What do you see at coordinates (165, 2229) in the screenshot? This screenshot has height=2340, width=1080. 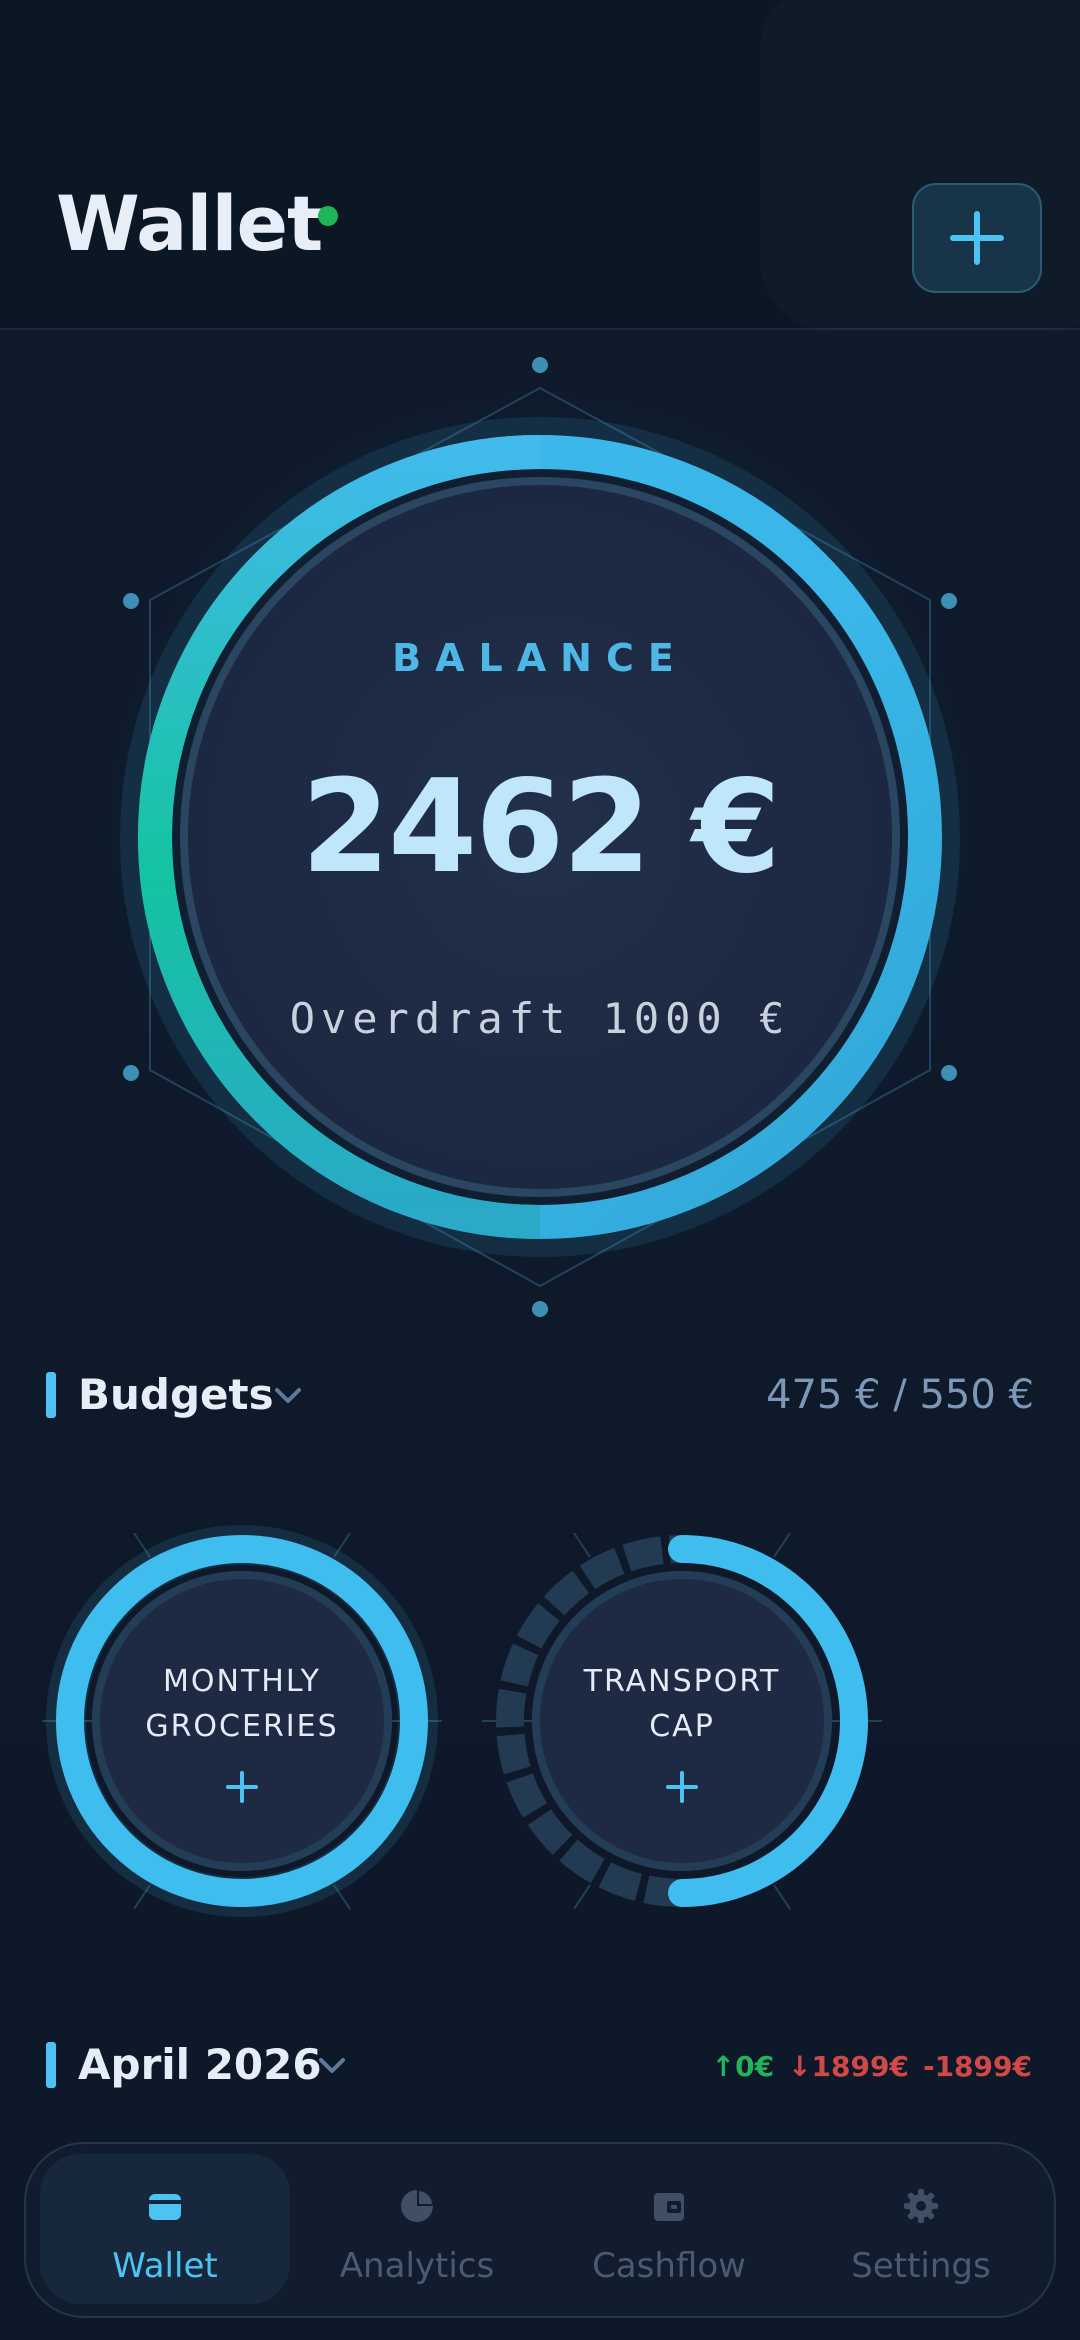 I see `nav-item-wallet: Wallet` at bounding box center [165, 2229].